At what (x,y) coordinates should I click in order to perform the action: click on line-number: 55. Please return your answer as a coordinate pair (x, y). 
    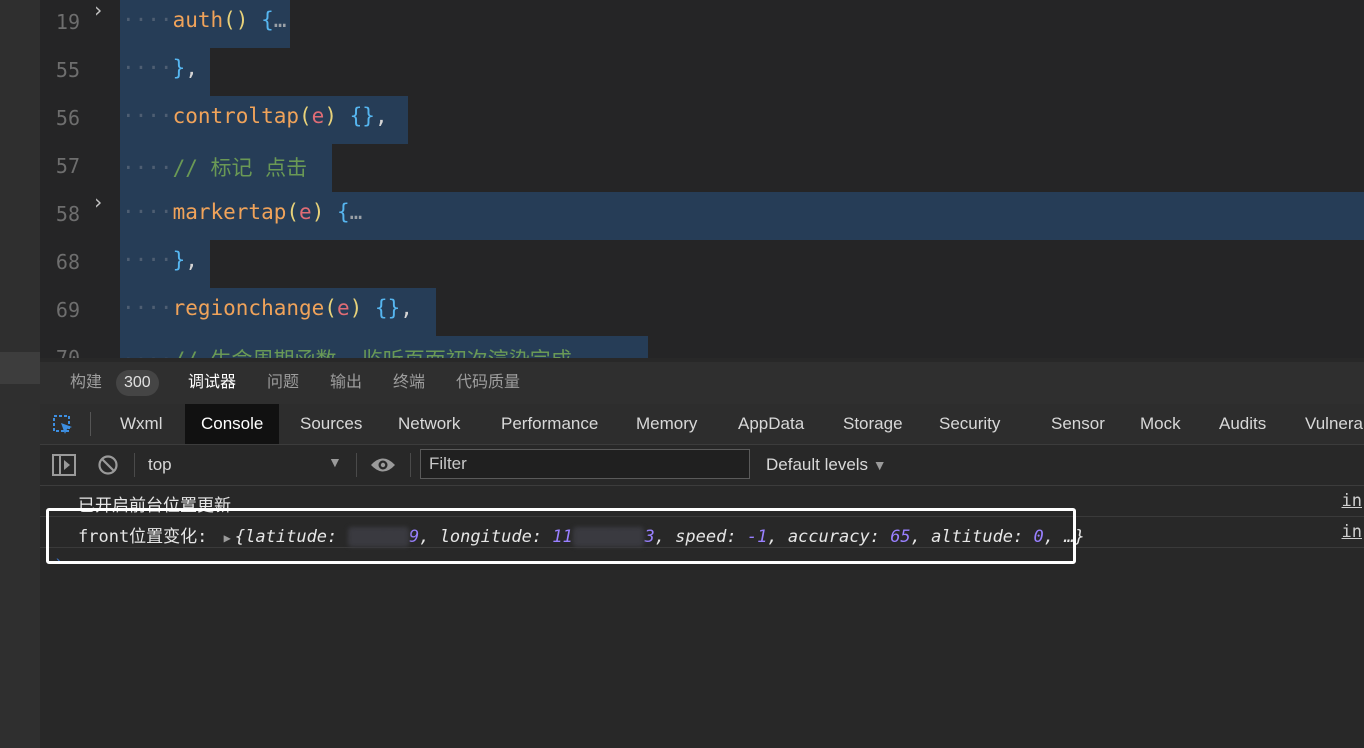
    Looking at the image, I should click on (67, 70).